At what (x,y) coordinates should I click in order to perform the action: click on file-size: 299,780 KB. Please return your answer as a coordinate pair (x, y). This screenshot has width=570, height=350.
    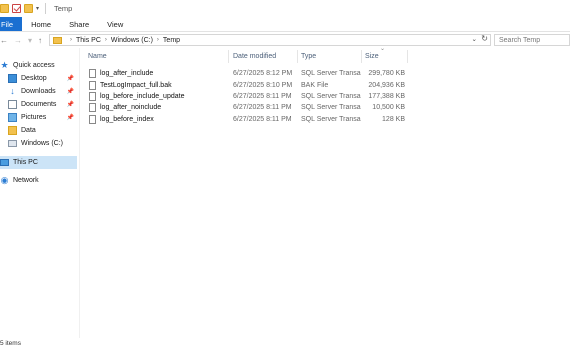
    Looking at the image, I should click on (386, 73).